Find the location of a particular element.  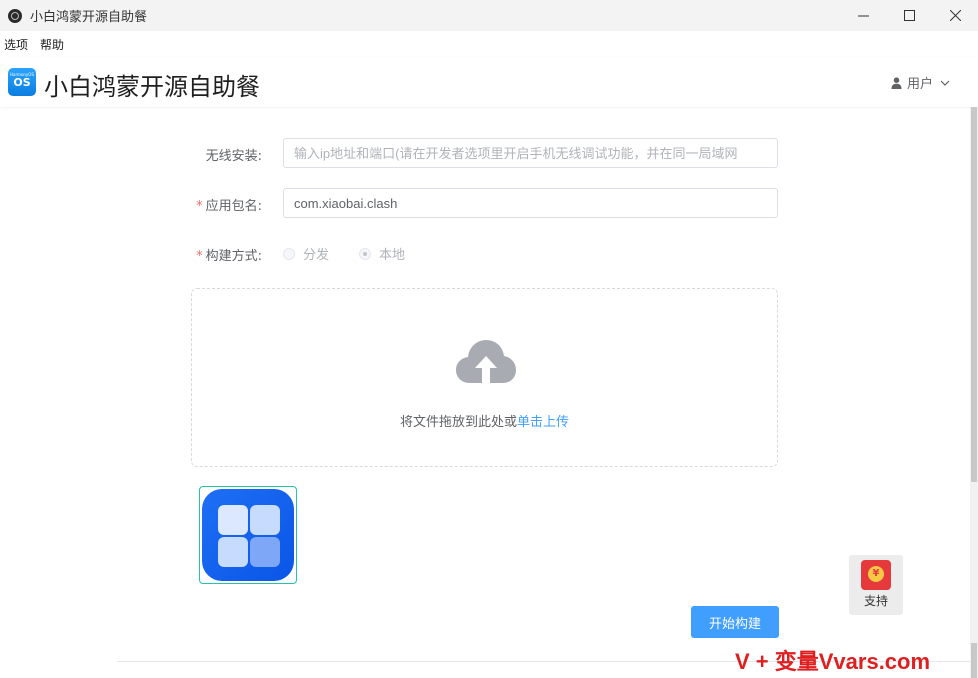

app-header: HarmonyOS OS 小白鸿蒙开源自助餐 用户 is located at coordinates (489, 82).